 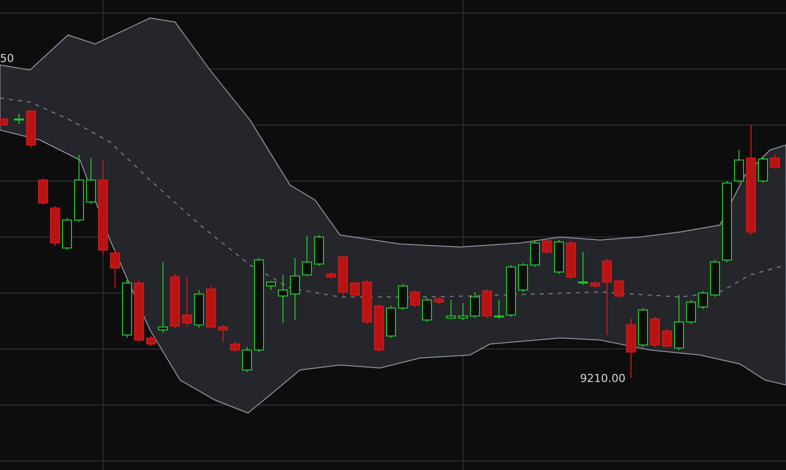 I want to click on price-label: 50, so click(x=7, y=58).